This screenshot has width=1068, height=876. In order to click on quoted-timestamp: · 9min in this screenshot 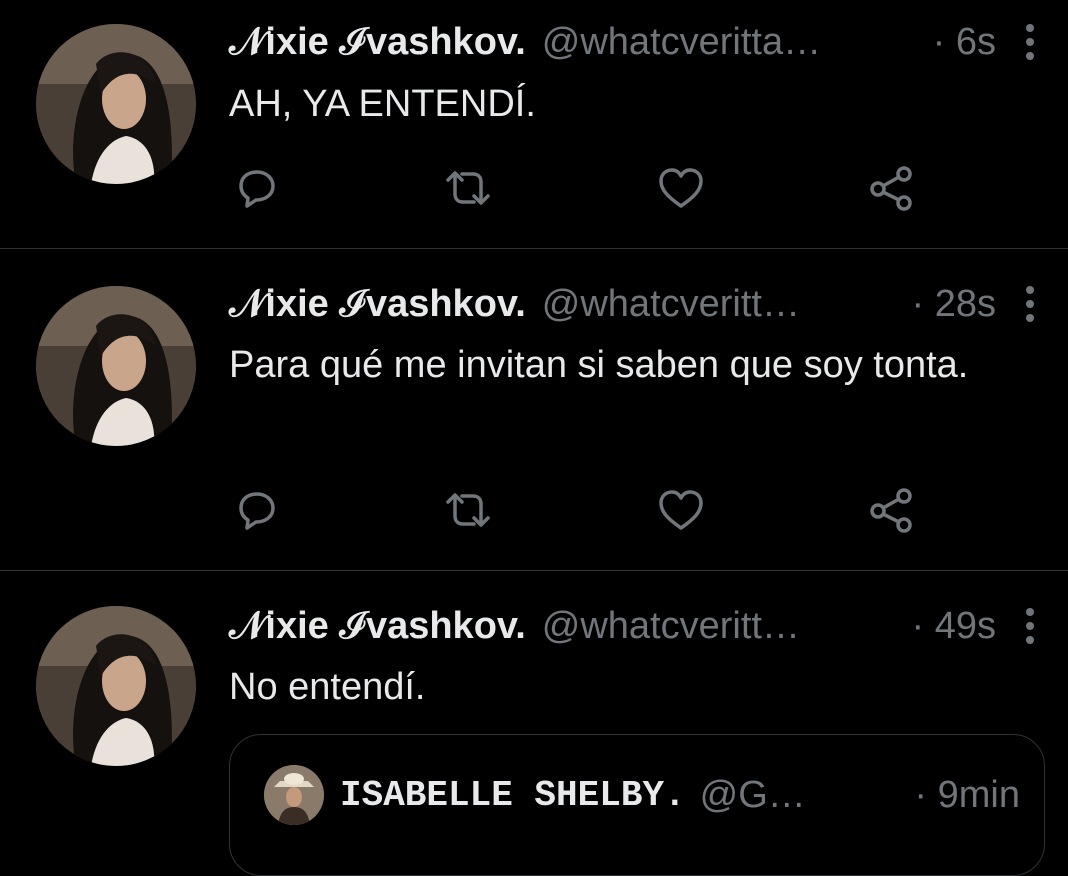, I will do `click(967, 795)`.